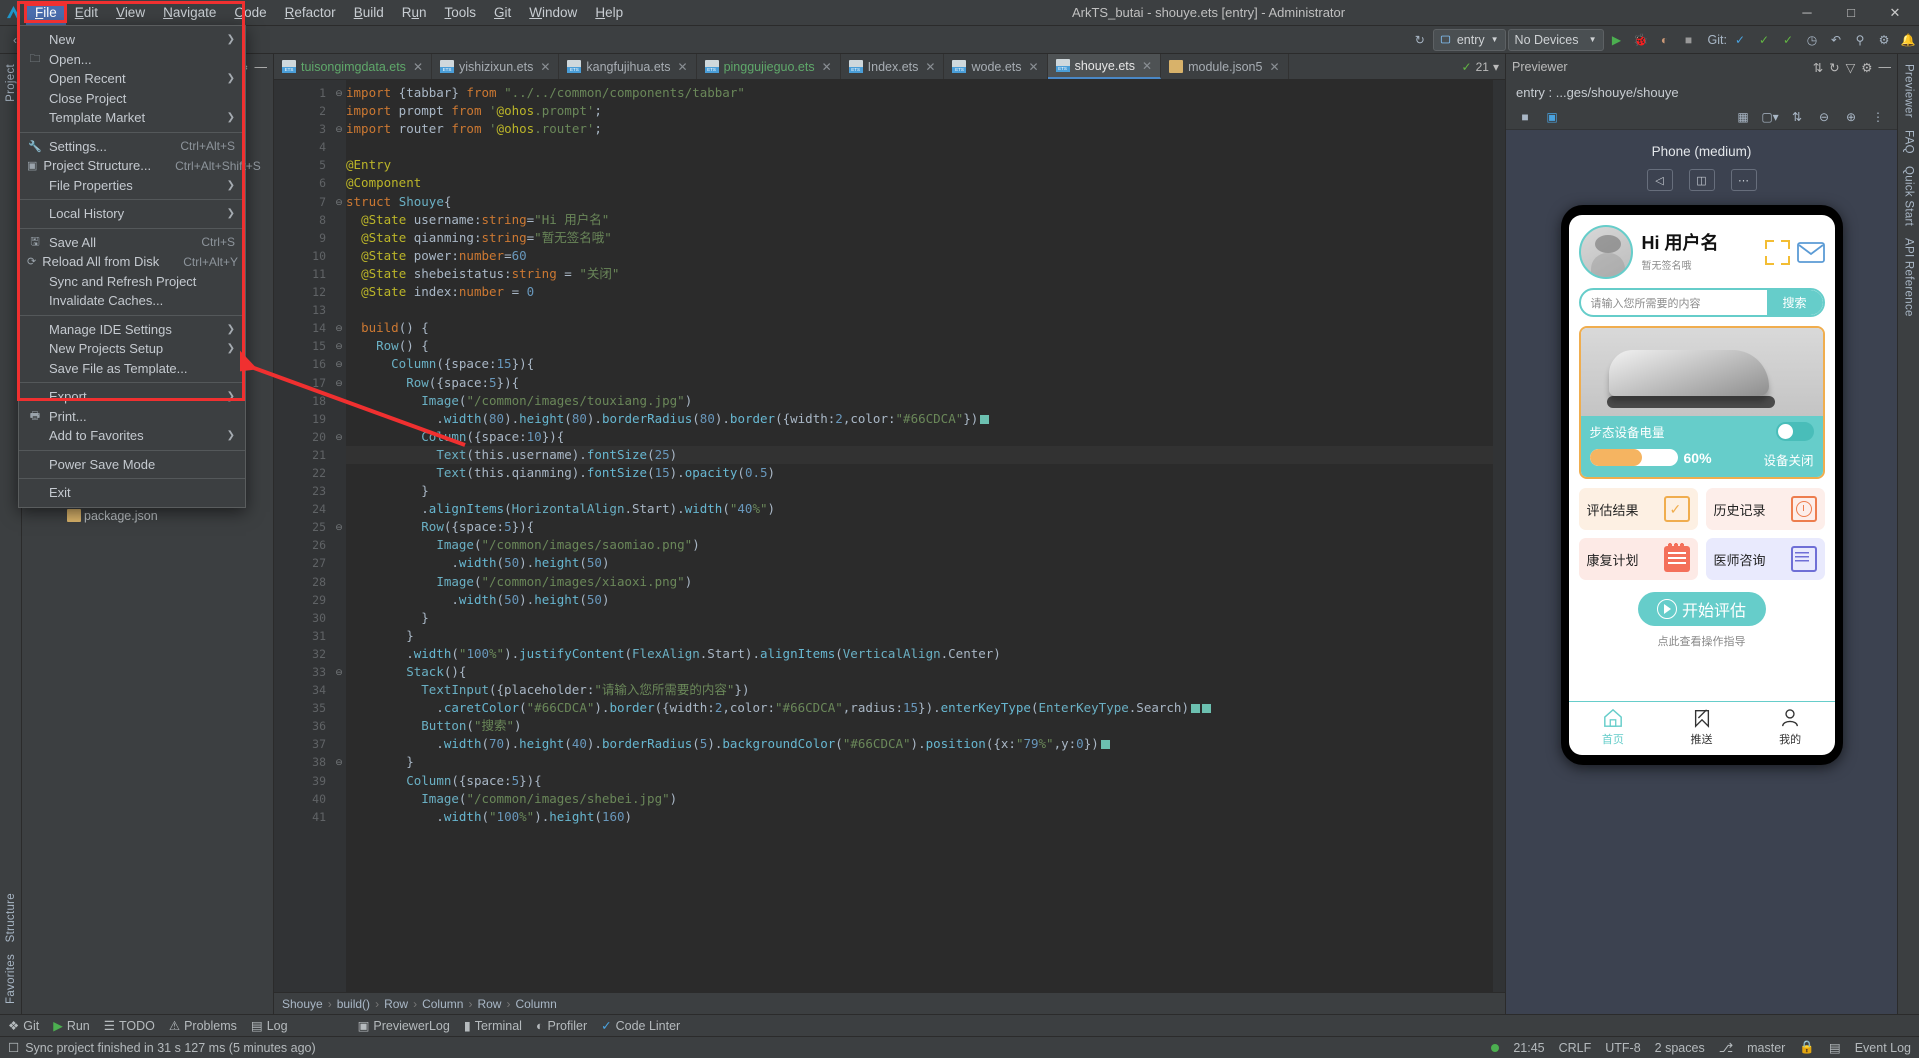 This screenshot has height=1058, width=1919. I want to click on fold-device-icon: ◫, so click(1701, 180).